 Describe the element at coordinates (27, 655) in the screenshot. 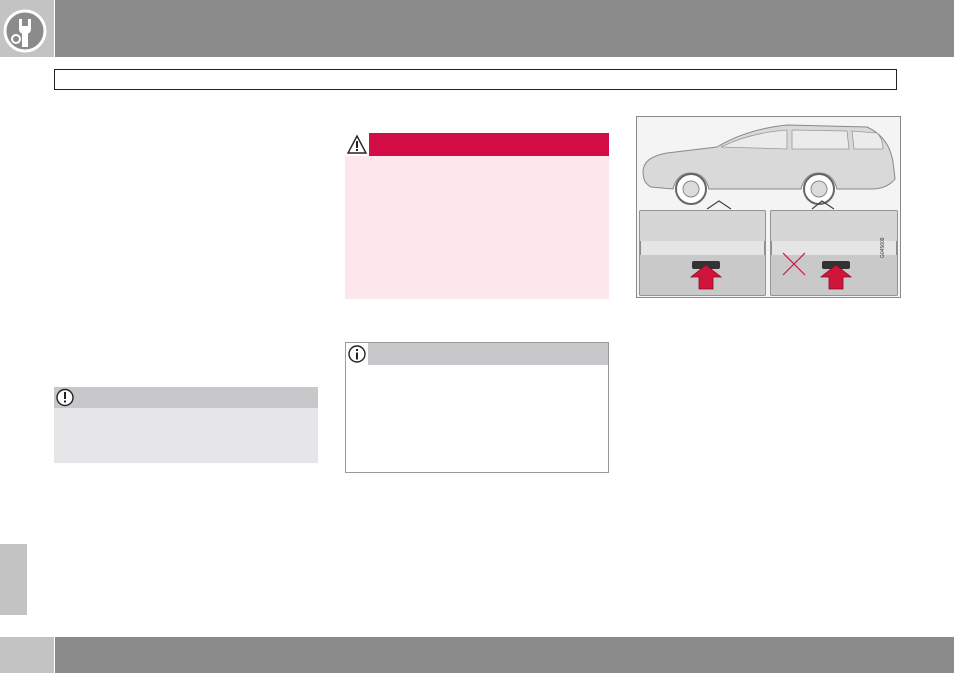

I see `page-number-cell` at that location.